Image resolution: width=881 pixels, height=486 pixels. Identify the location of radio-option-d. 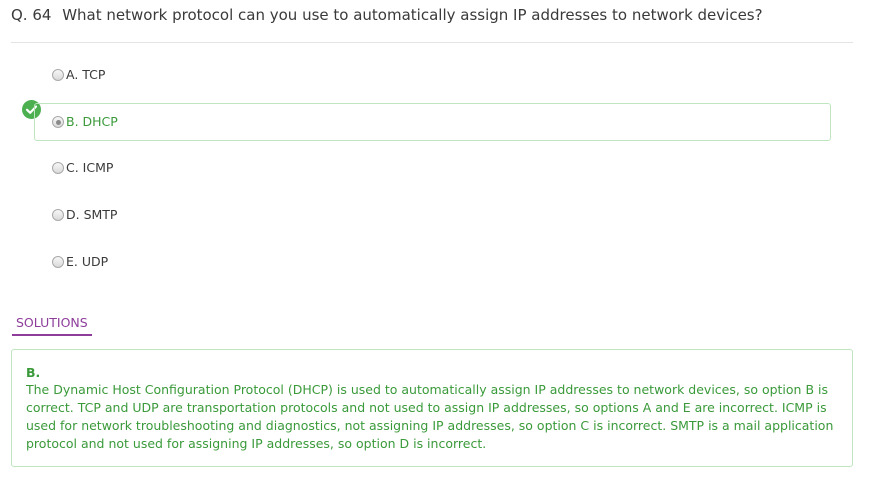
(58, 215).